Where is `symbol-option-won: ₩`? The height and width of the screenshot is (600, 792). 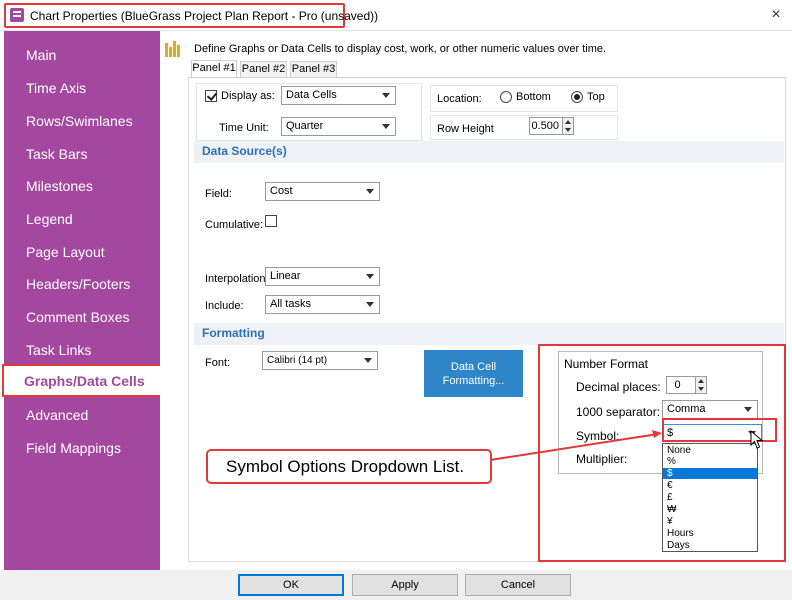
symbol-option-won: ₩ is located at coordinates (710, 509).